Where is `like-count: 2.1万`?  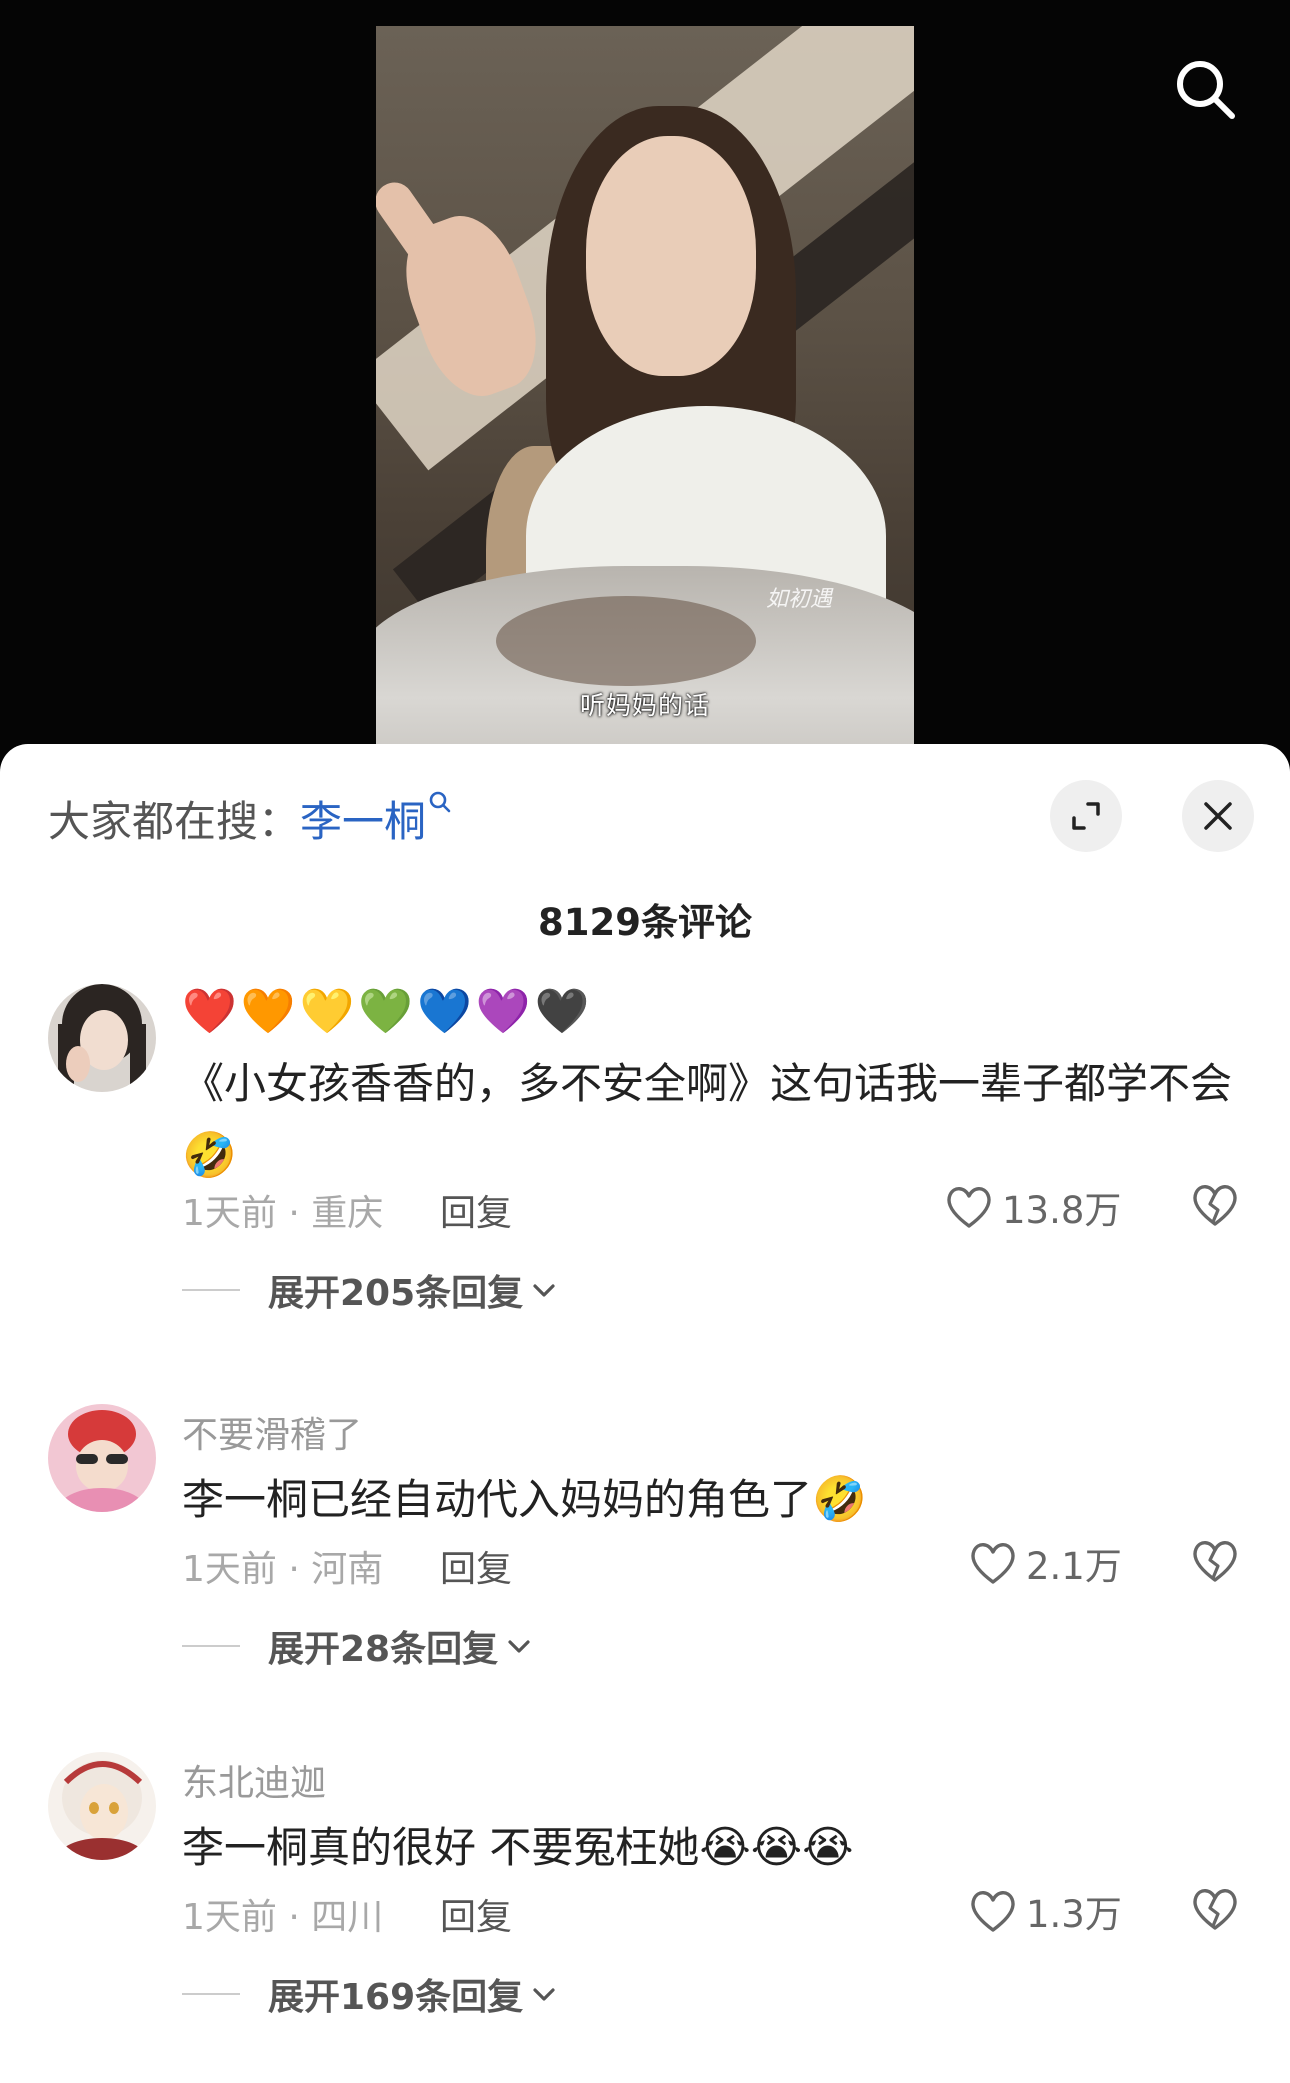 like-count: 2.1万 is located at coordinates (1074, 1566).